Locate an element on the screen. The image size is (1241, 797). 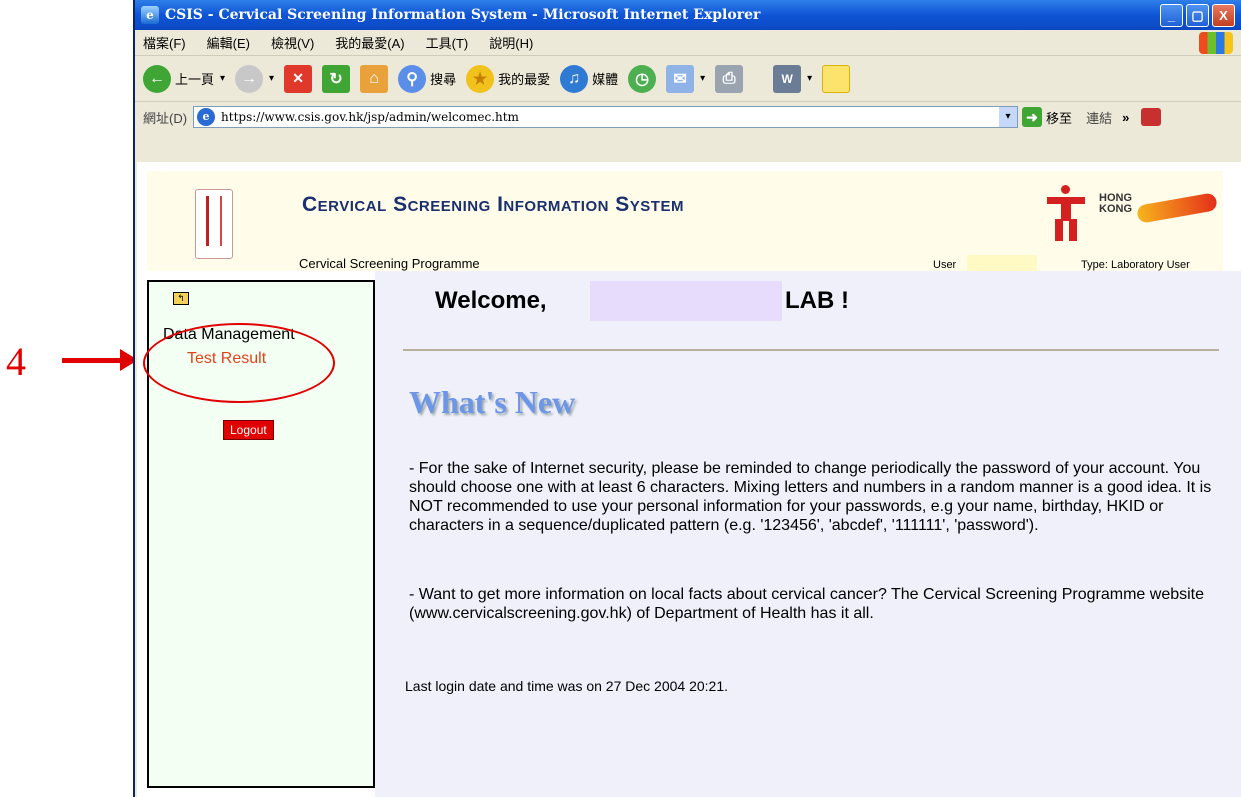
hong-kong-brand-icon is located at coordinates (1066, 213).